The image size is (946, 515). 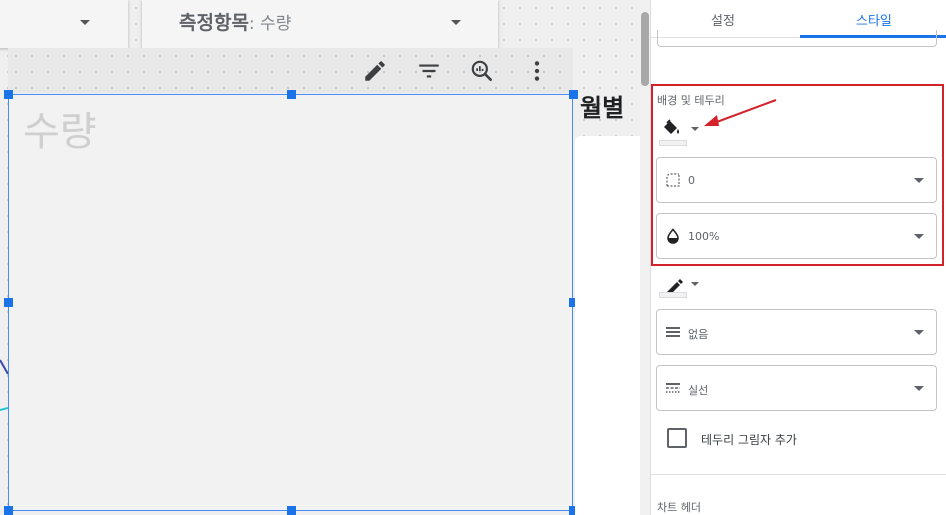 I want to click on corner-radius-value: 0, so click(x=691, y=180).